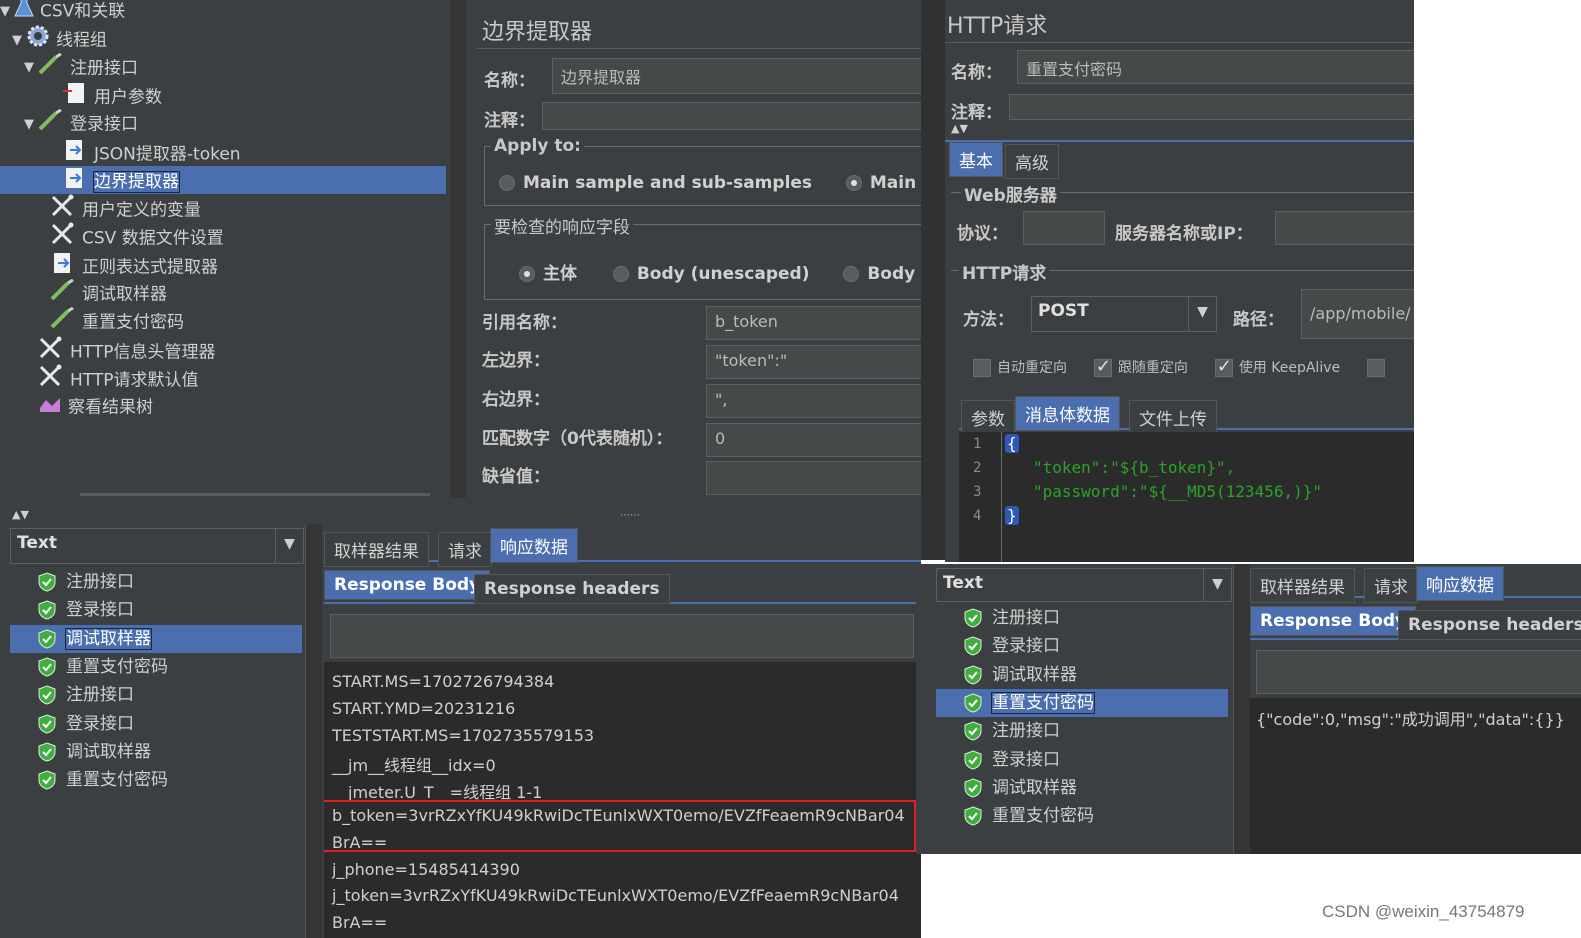  Describe the element at coordinates (1032, 161) in the screenshot. I see `tab-advanced: 高级` at that location.